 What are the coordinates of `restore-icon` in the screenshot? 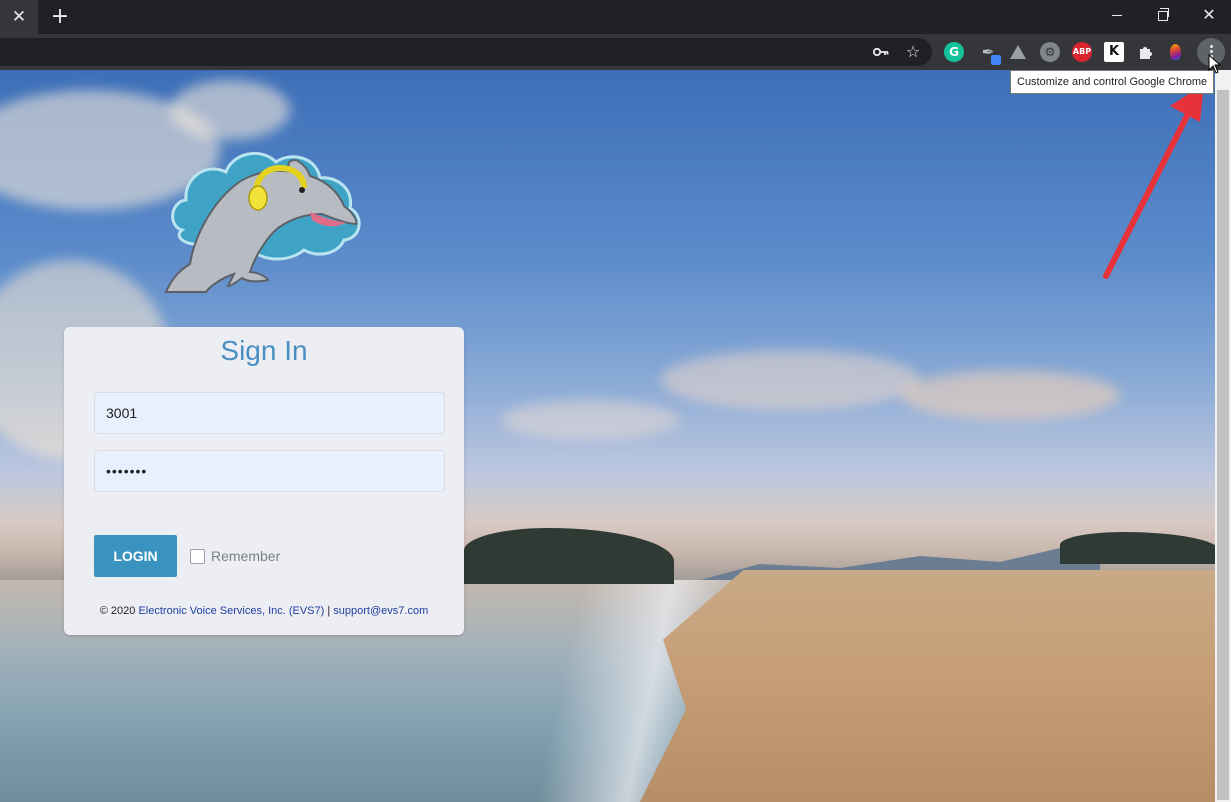 It's located at (1163, 14).